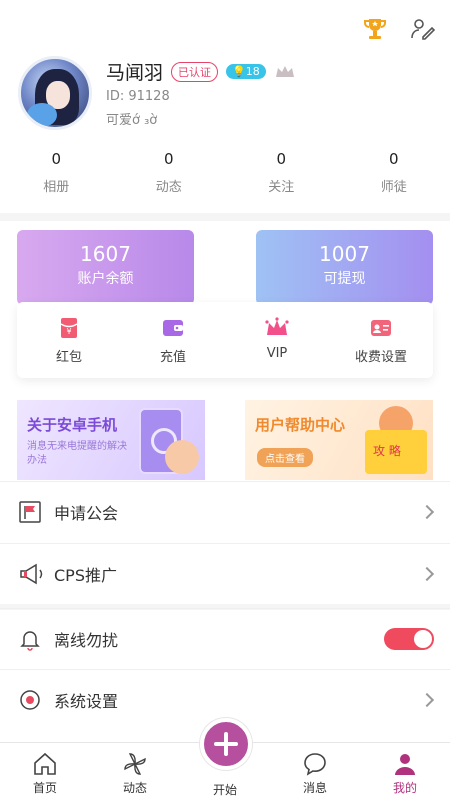  I want to click on tab-mine: 我的, so click(405, 771).